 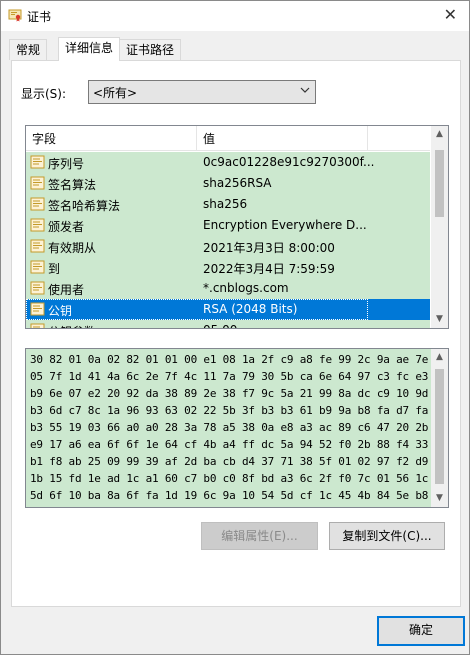 I want to click on chevron-down-icon, so click(x=305, y=90).